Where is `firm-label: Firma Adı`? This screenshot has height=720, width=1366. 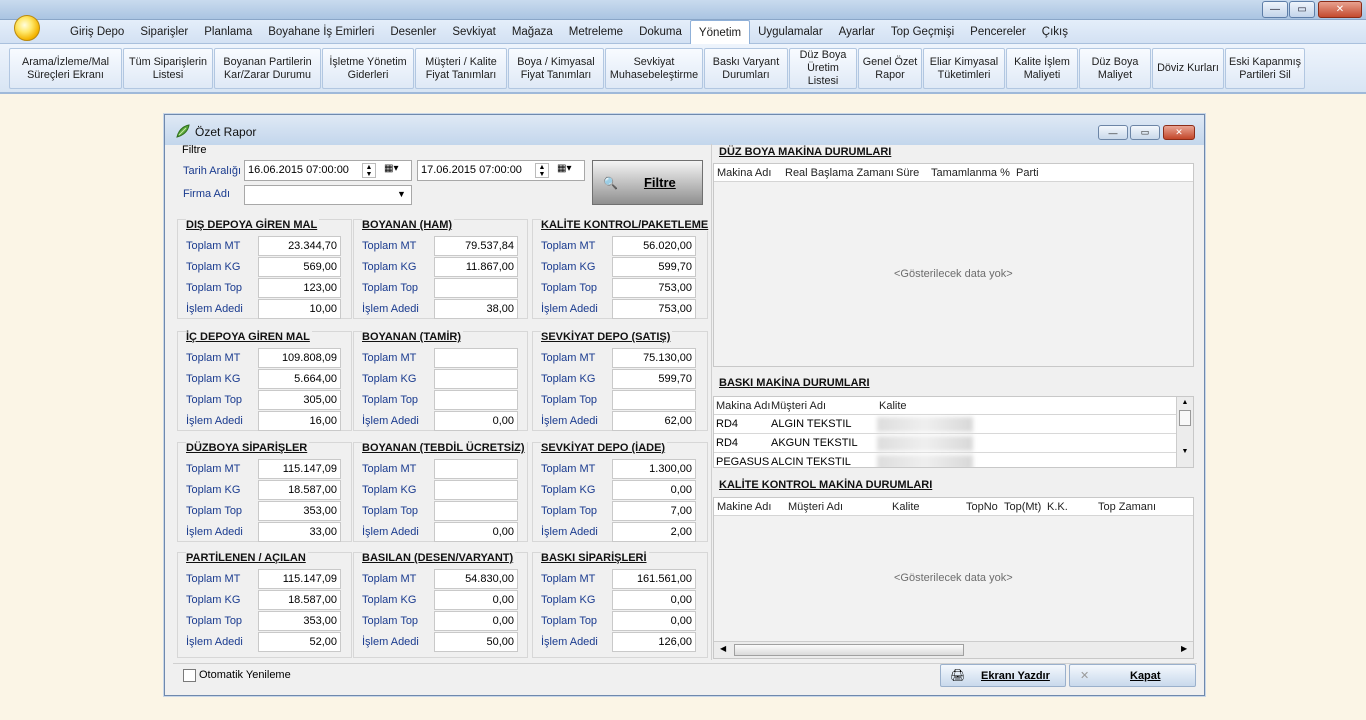 firm-label: Firma Adı is located at coordinates (207, 194).